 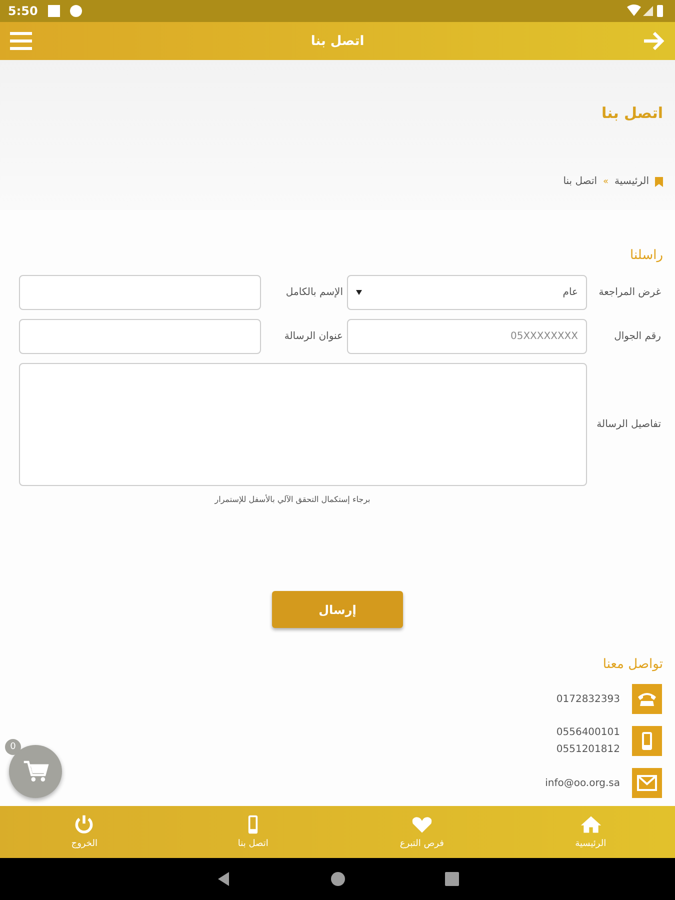 I want to click on heart-icon, so click(x=421, y=824).